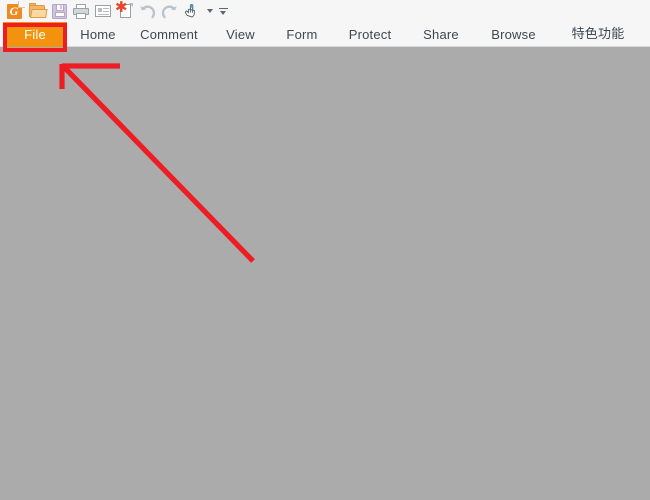 This screenshot has height=500, width=650. I want to click on tab-view: View, so click(240, 34).